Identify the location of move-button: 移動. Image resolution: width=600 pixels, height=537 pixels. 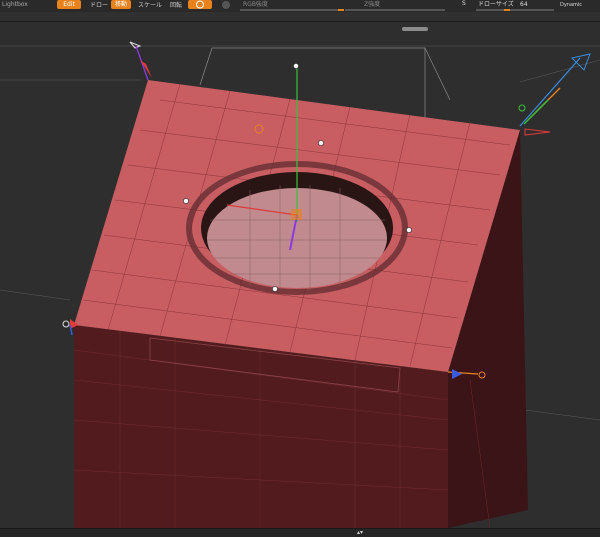
(121, 4).